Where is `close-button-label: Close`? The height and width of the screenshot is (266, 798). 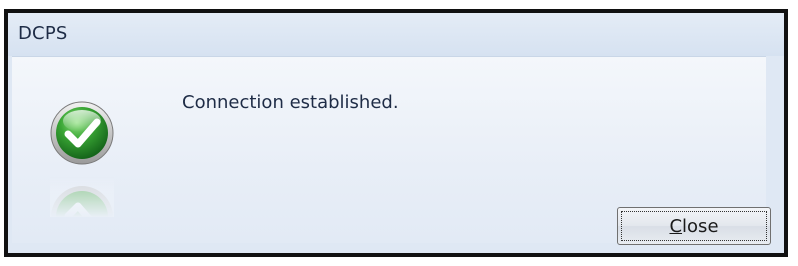
close-button-label: Close is located at coordinates (693, 226).